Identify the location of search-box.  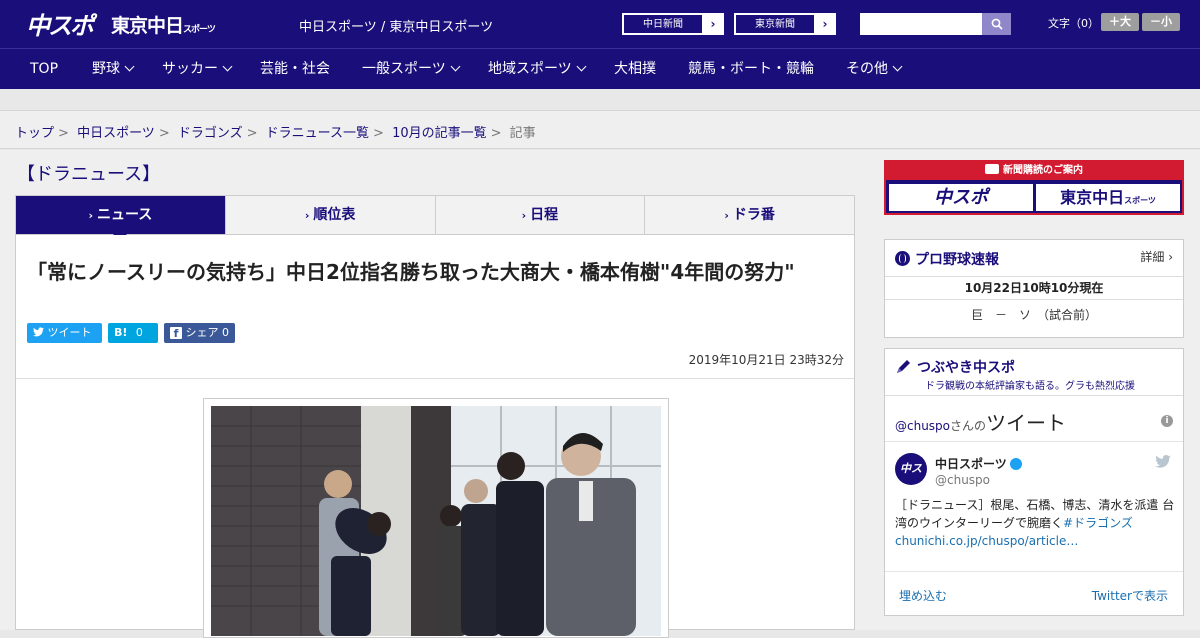
(935, 24).